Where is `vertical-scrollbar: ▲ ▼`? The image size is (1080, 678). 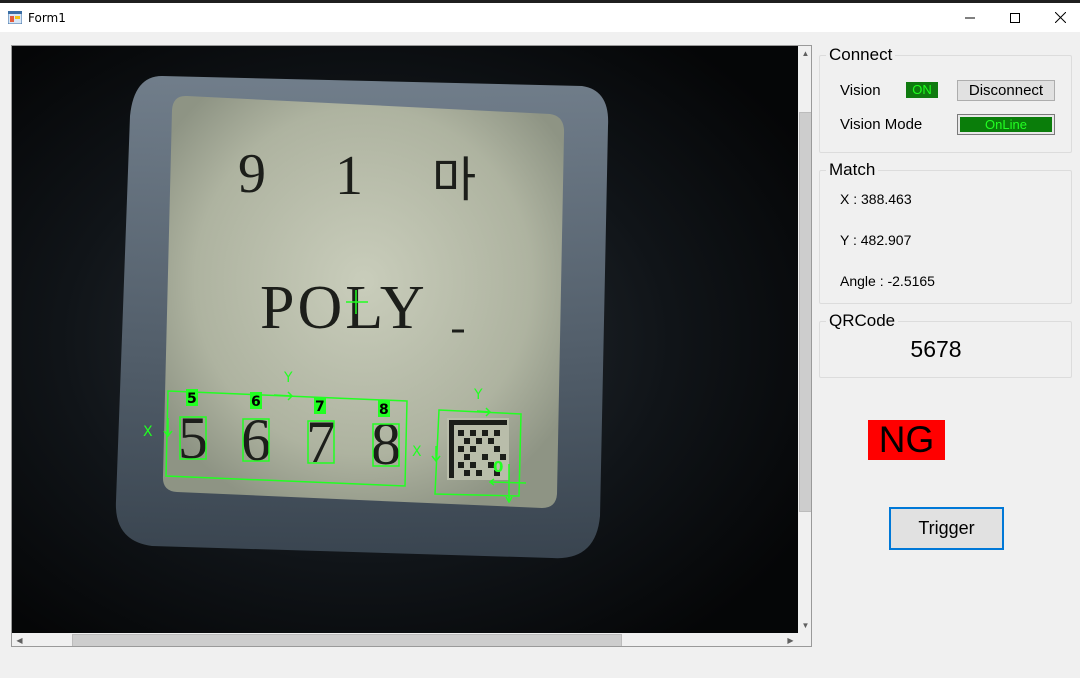
vertical-scrollbar: ▲ ▼ is located at coordinates (804, 339).